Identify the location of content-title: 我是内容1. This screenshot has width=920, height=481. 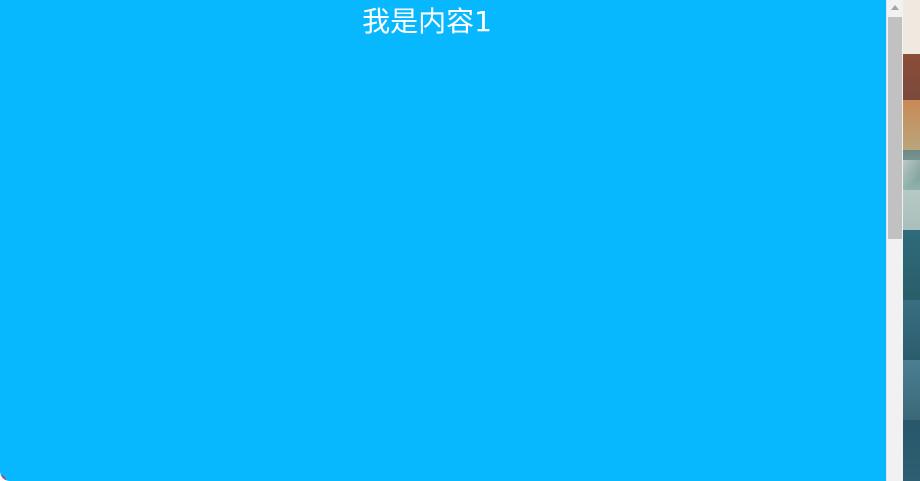
(427, 21).